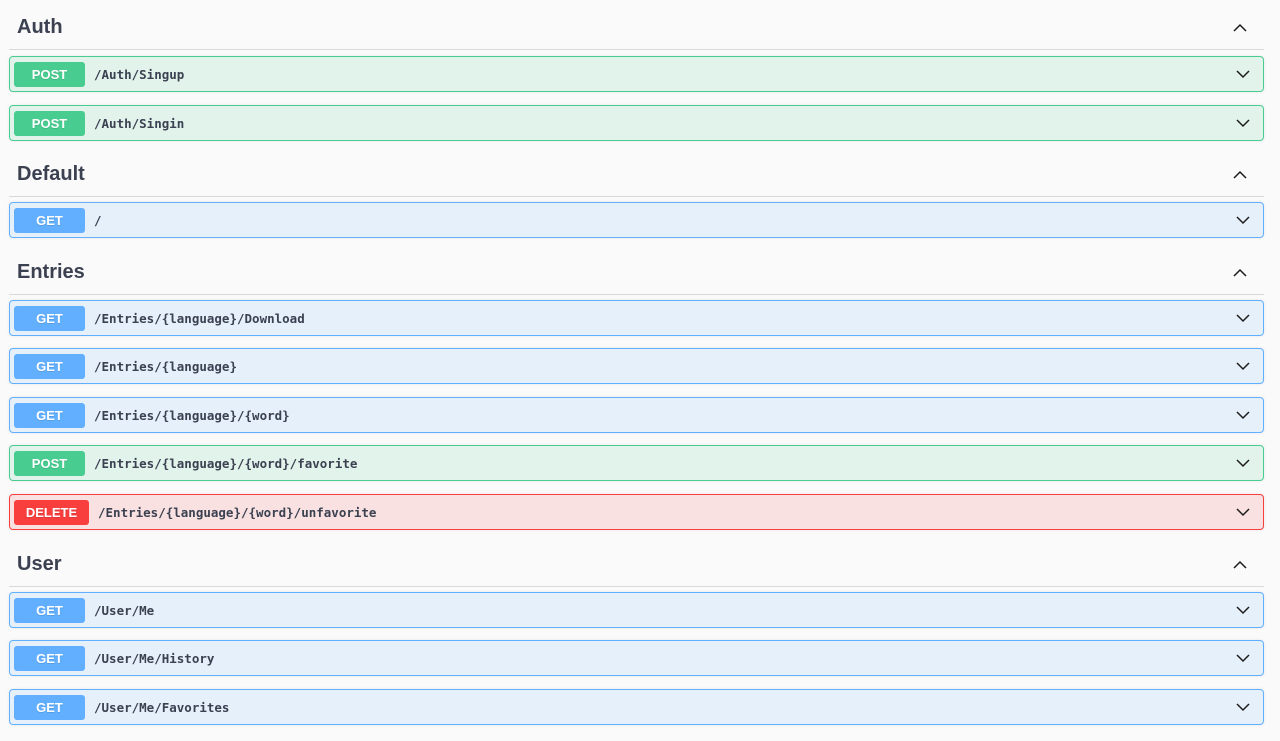 The height and width of the screenshot is (741, 1280). What do you see at coordinates (636, 175) in the screenshot?
I see `tag-section-default: Default` at bounding box center [636, 175].